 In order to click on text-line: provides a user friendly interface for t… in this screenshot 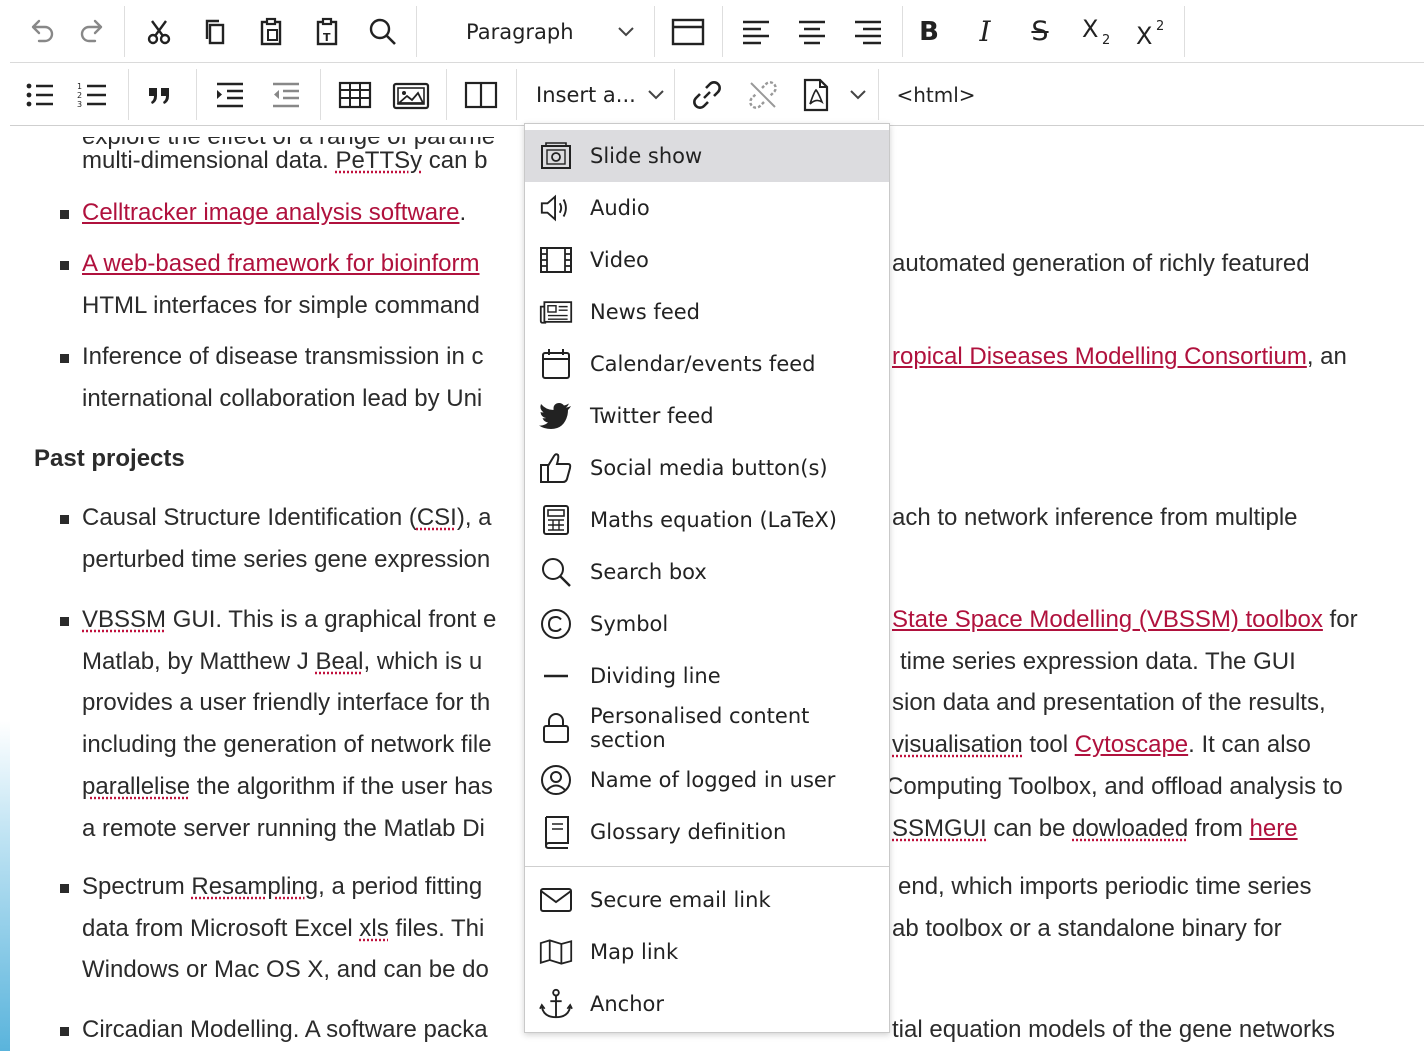, I will do `click(286, 702)`.